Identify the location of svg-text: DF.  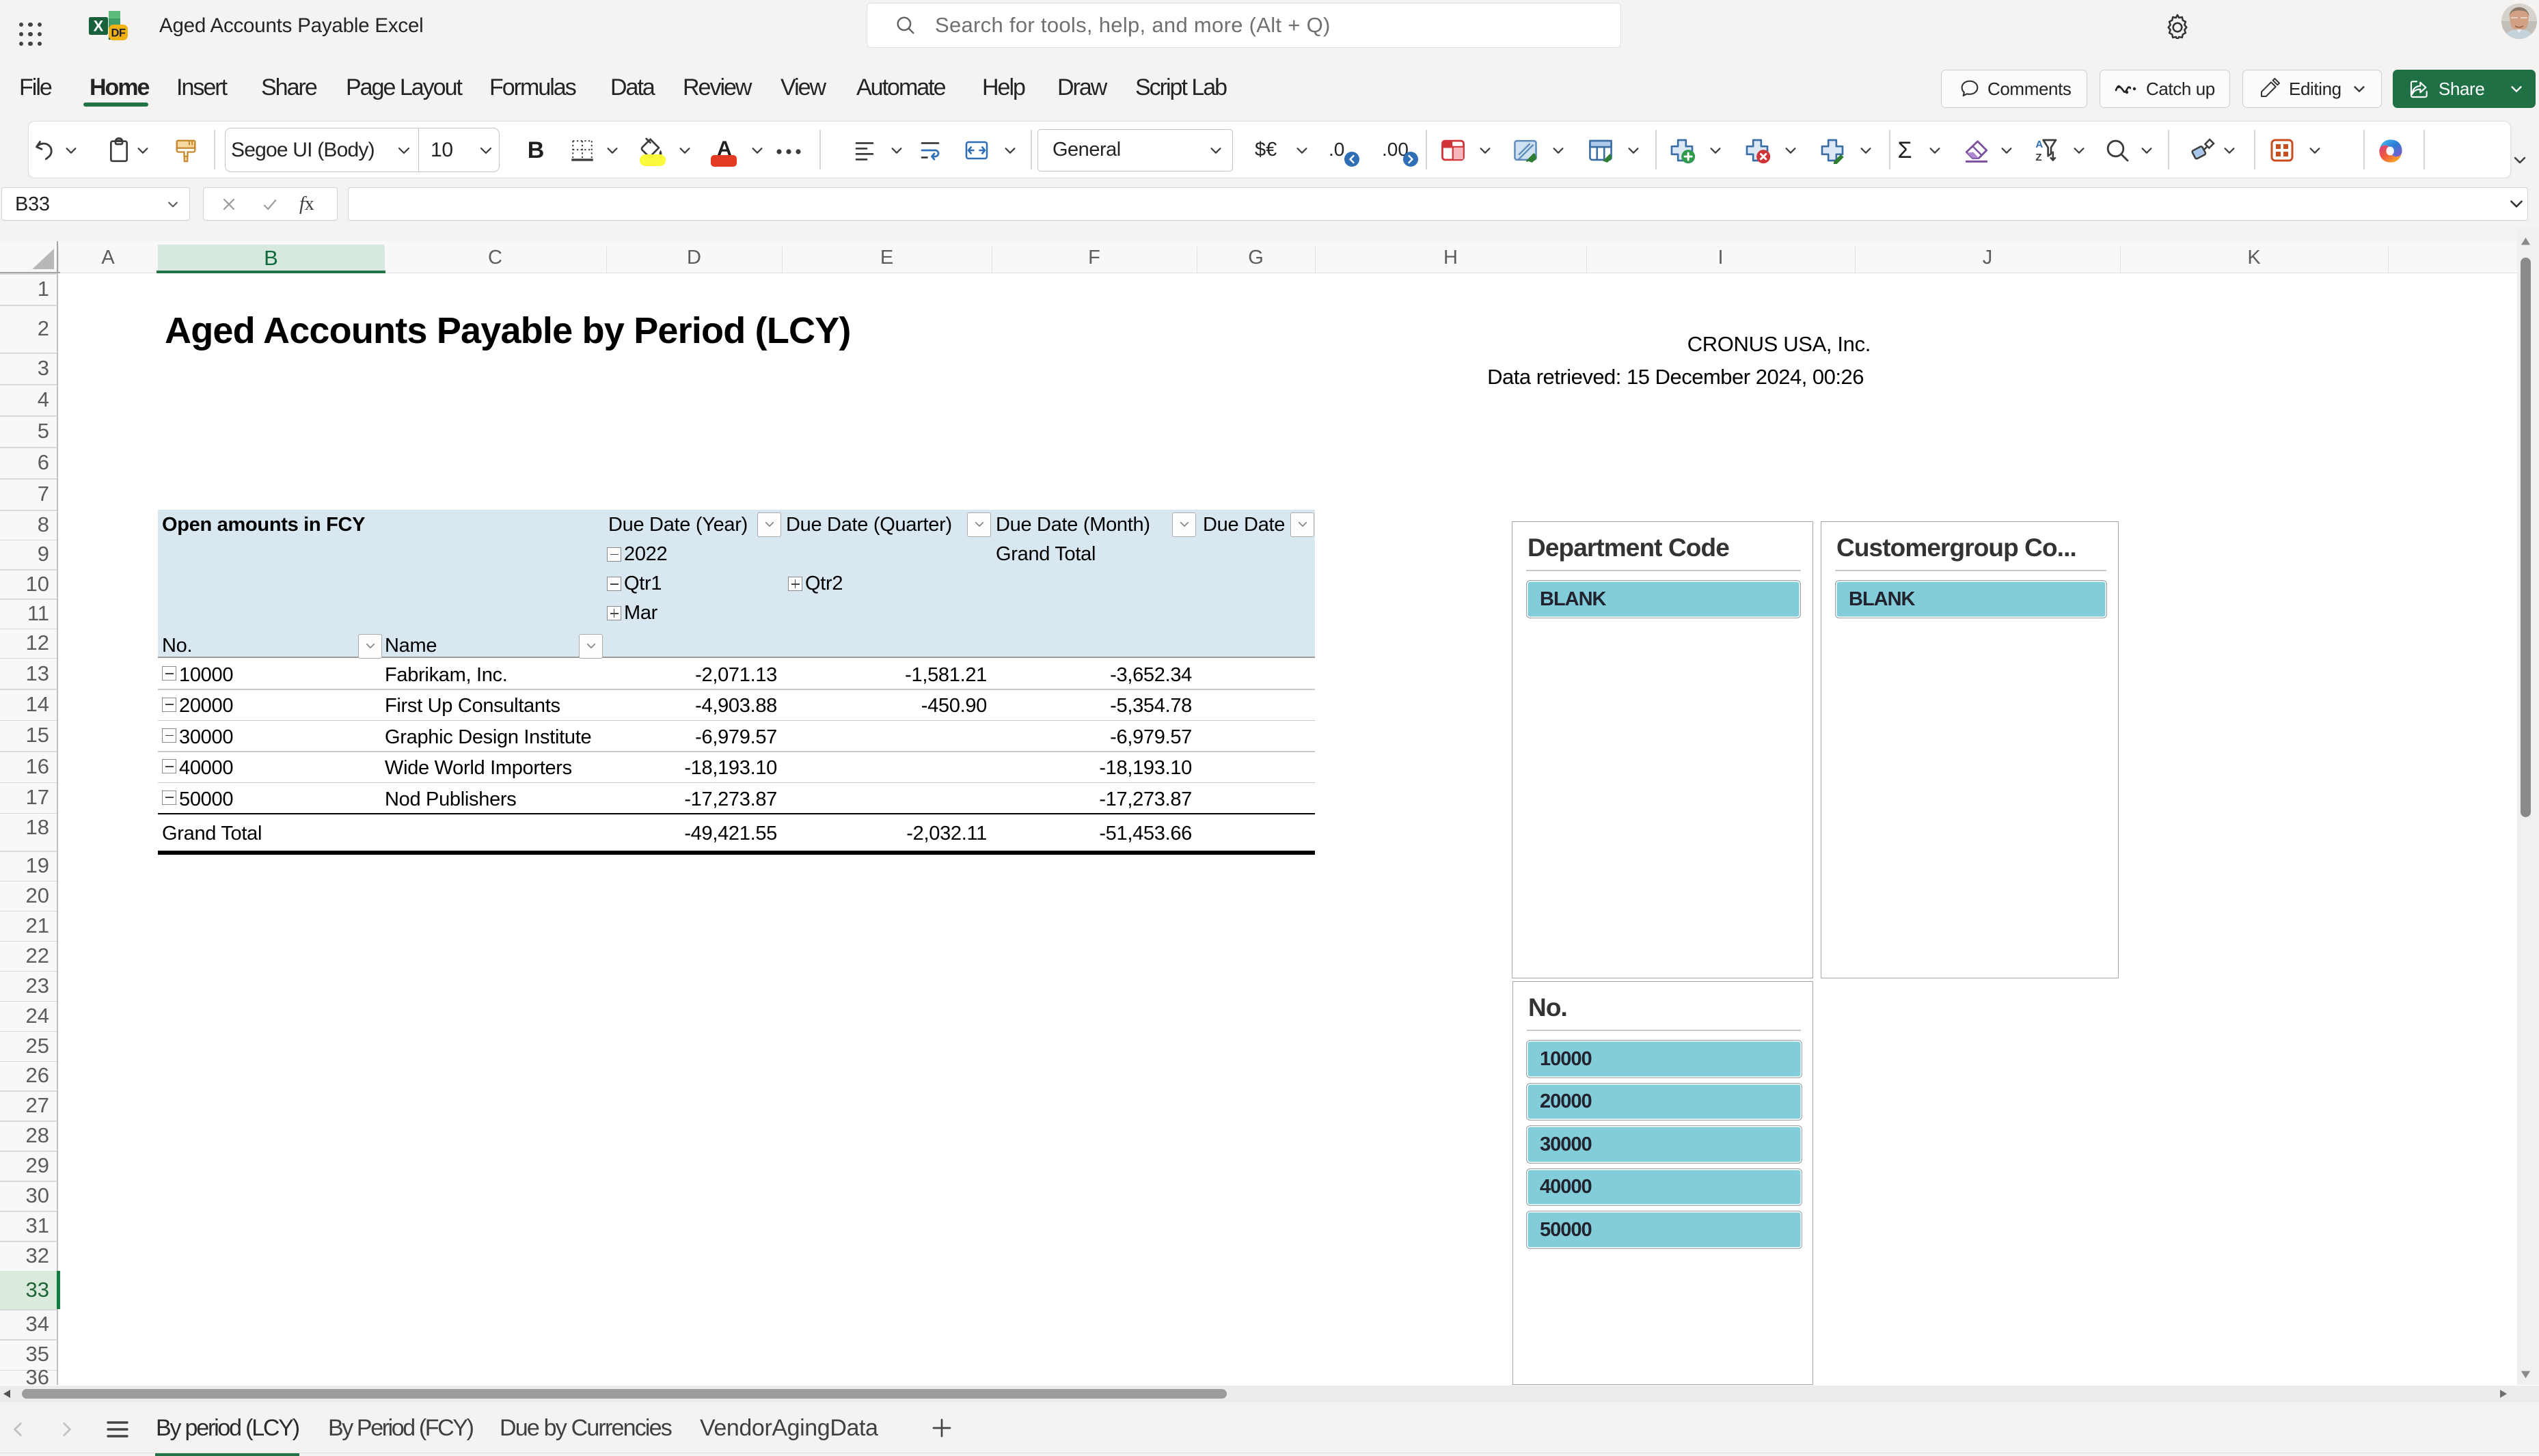
(118, 33).